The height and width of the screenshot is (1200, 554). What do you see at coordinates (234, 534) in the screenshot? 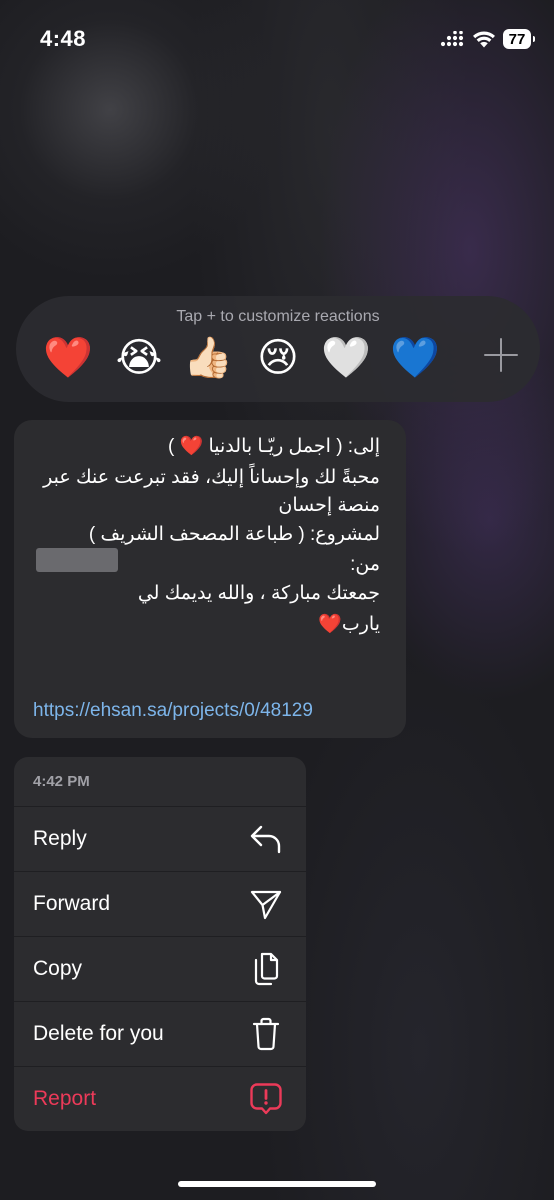
I see `message-line: لمشروع: ( طباعة المصحف الشريف )` at bounding box center [234, 534].